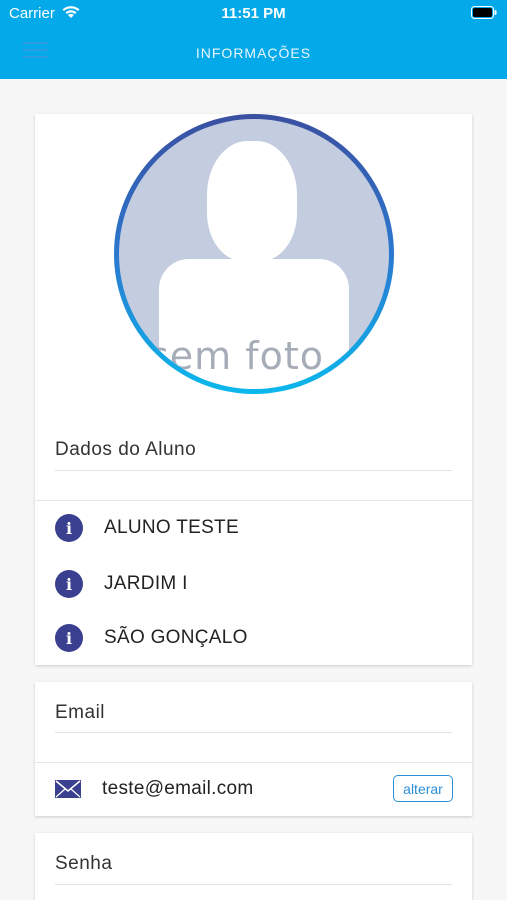 The image size is (507, 900). I want to click on password-card: Senha, so click(253, 866).